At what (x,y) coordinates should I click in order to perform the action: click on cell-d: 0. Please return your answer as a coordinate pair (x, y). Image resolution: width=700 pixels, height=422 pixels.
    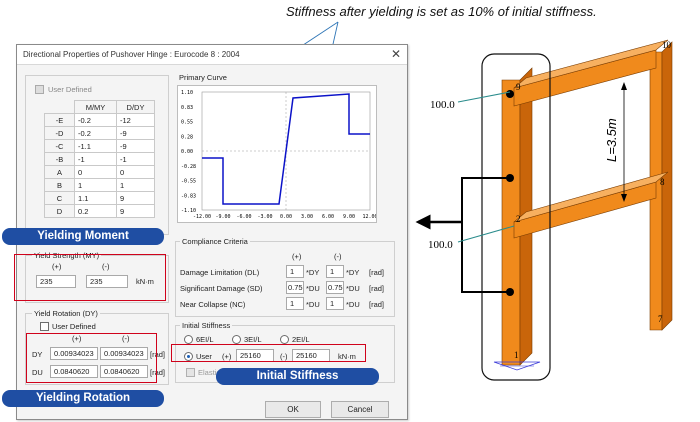
    Looking at the image, I should click on (135, 172).